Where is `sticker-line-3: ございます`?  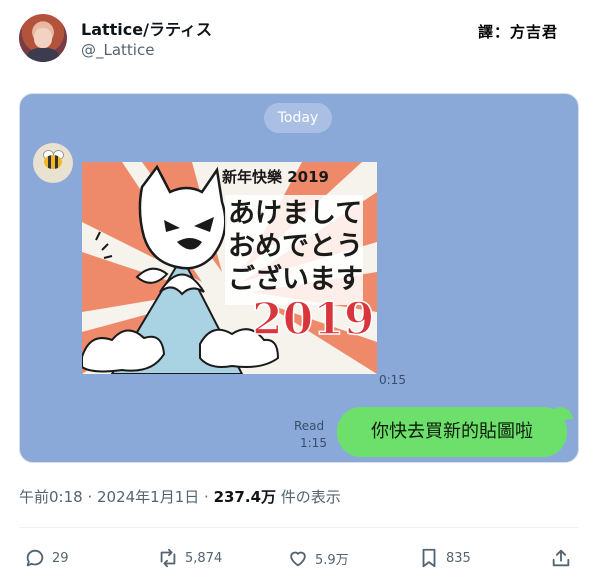
sticker-line-3: ございます is located at coordinates (295, 279).